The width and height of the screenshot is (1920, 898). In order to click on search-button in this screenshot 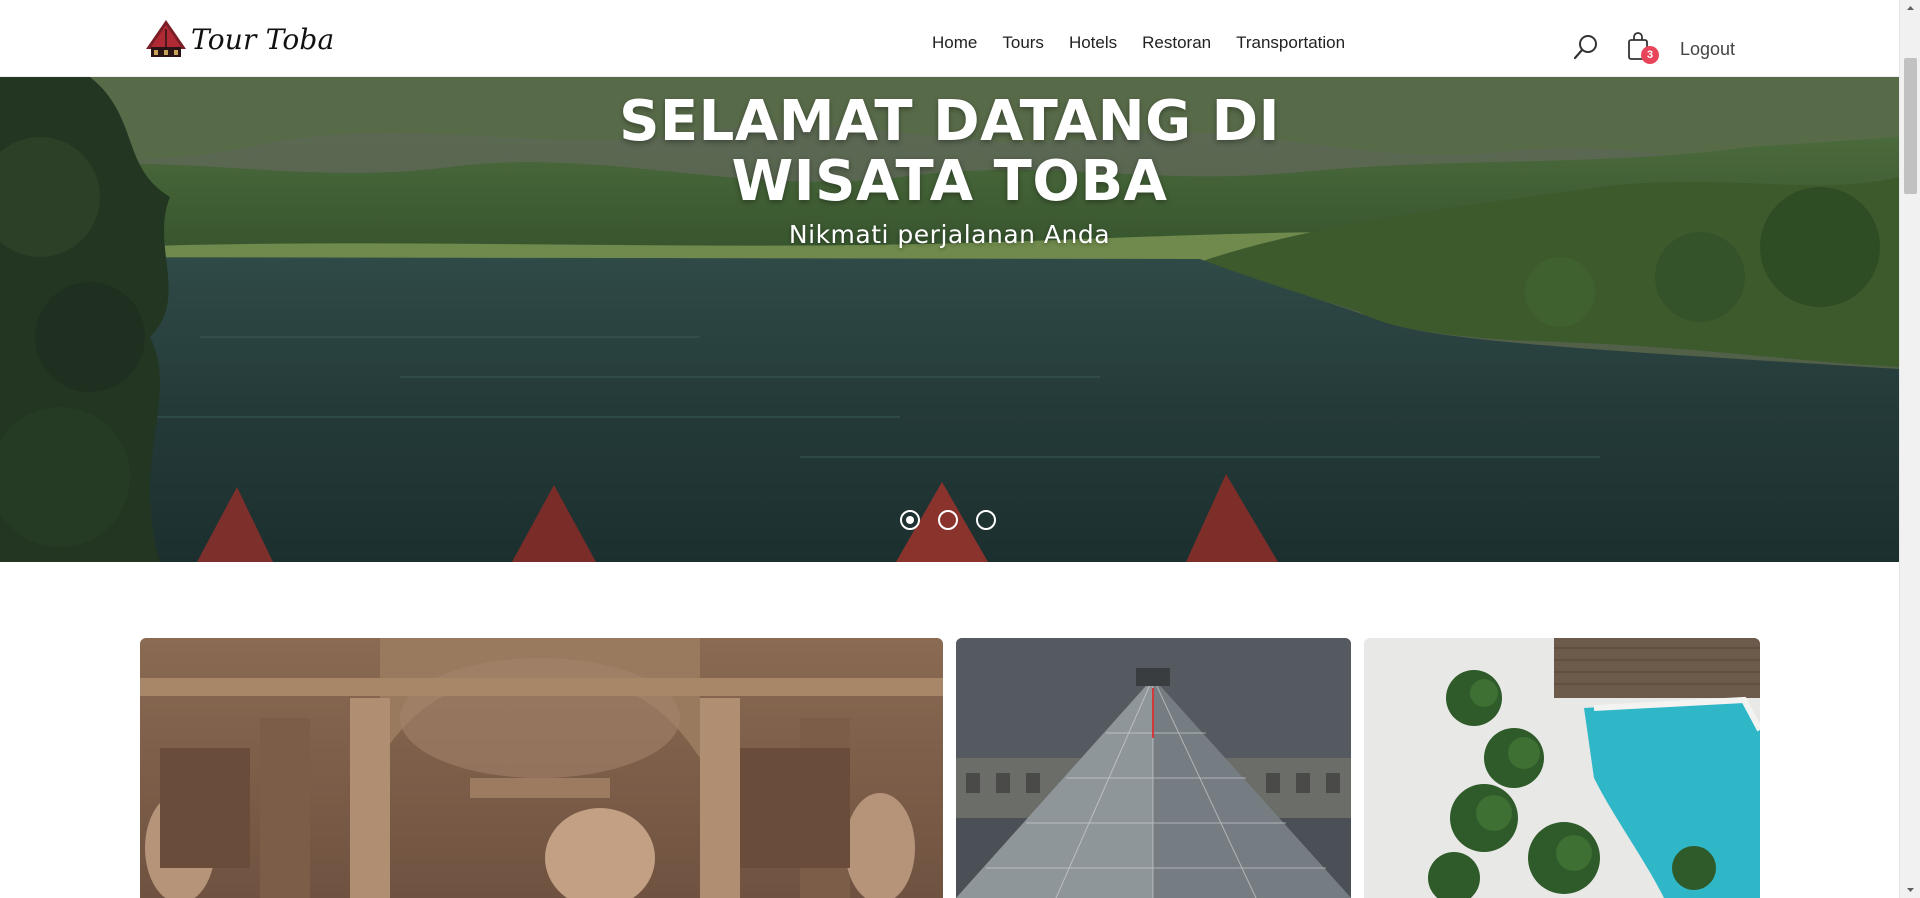, I will do `click(1586, 47)`.